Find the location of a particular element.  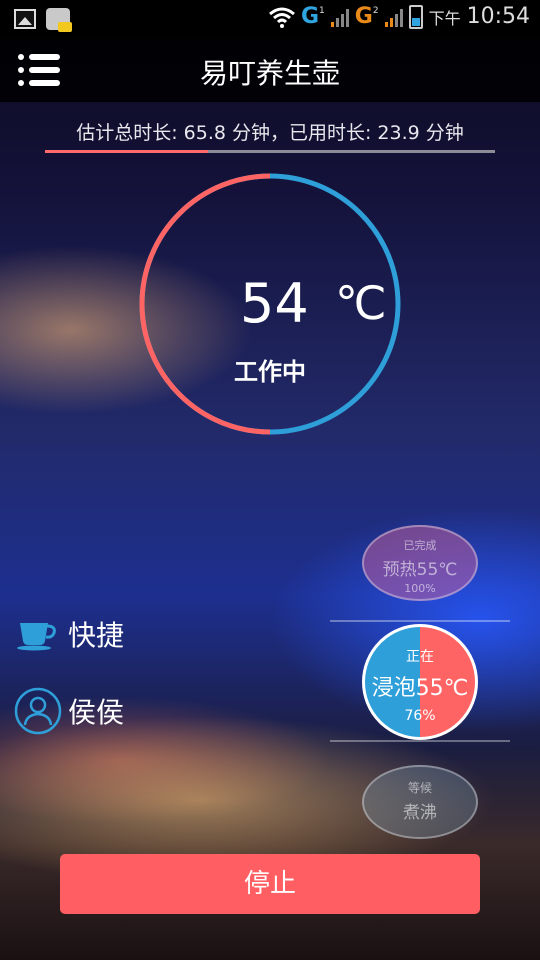

quick-label: 快捷 is located at coordinates (96, 635).